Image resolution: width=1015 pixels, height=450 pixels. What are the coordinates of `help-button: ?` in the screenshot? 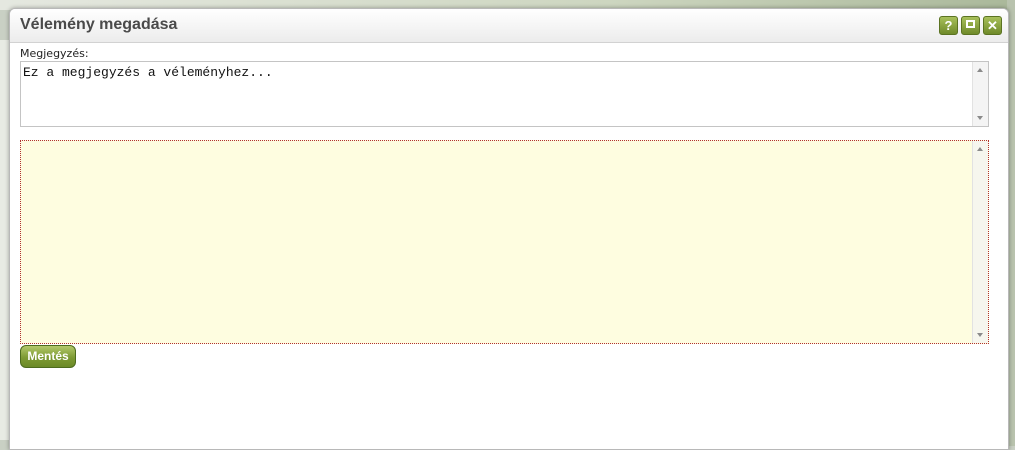 It's located at (948, 25).